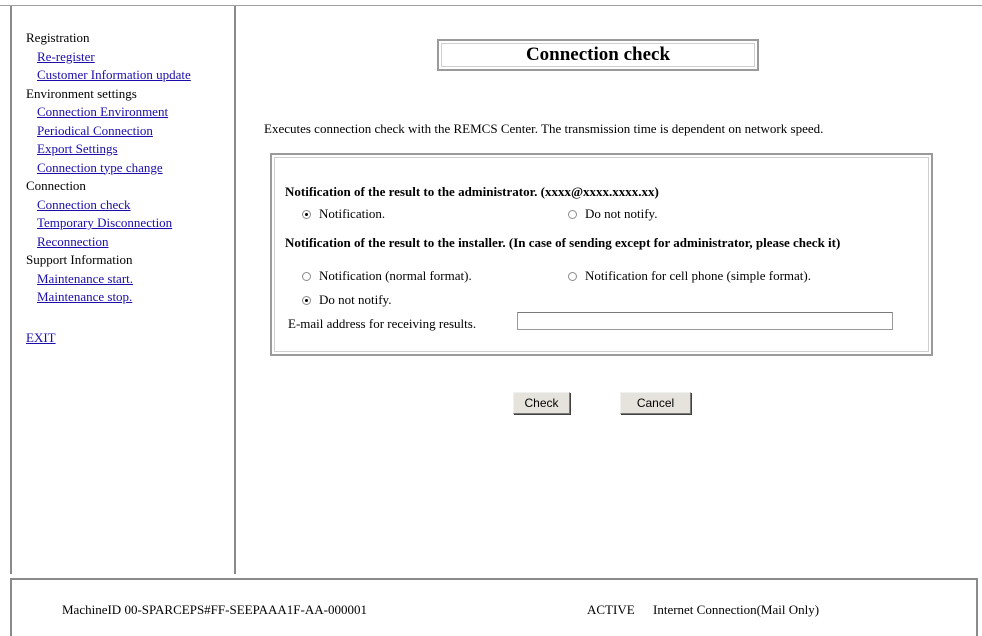 The height and width of the screenshot is (636, 982). I want to click on nav-link-connection-type-change: Connection type change, so click(108, 168).